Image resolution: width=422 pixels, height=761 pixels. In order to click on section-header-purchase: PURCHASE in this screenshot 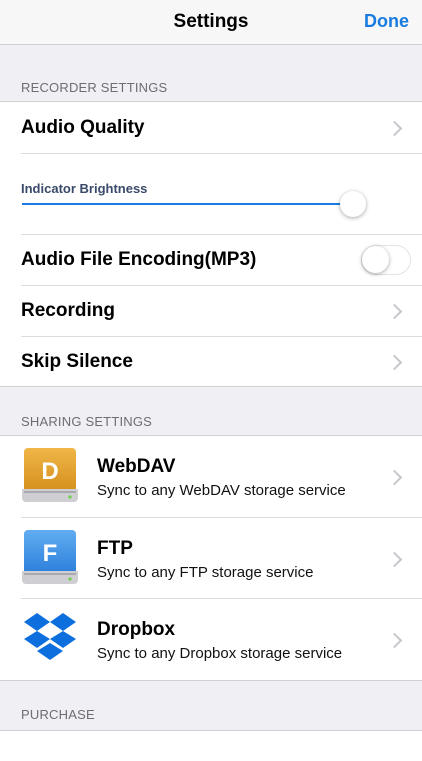, I will do `click(58, 714)`.